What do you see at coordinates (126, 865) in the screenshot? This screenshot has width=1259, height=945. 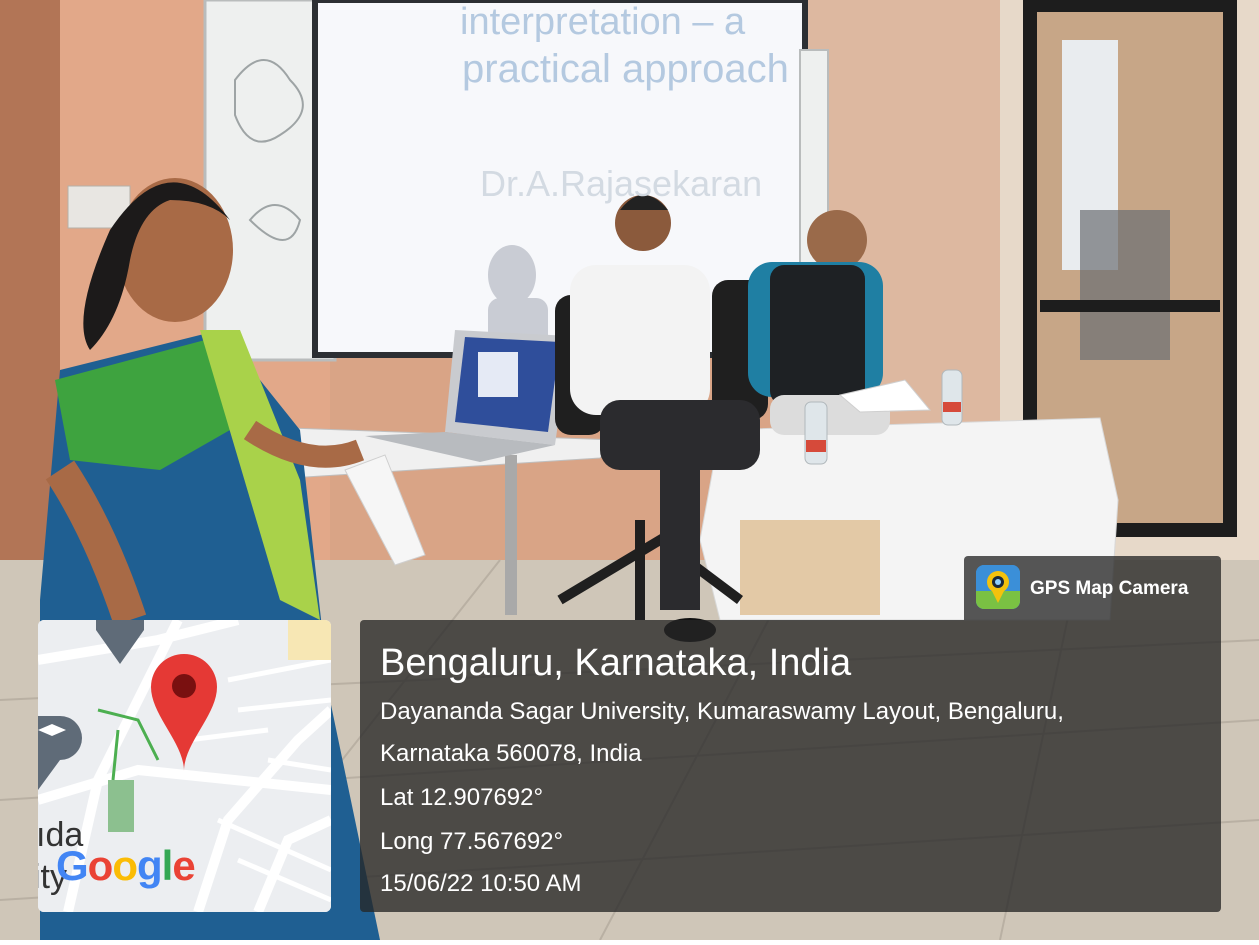 I see `google-logo: Google` at bounding box center [126, 865].